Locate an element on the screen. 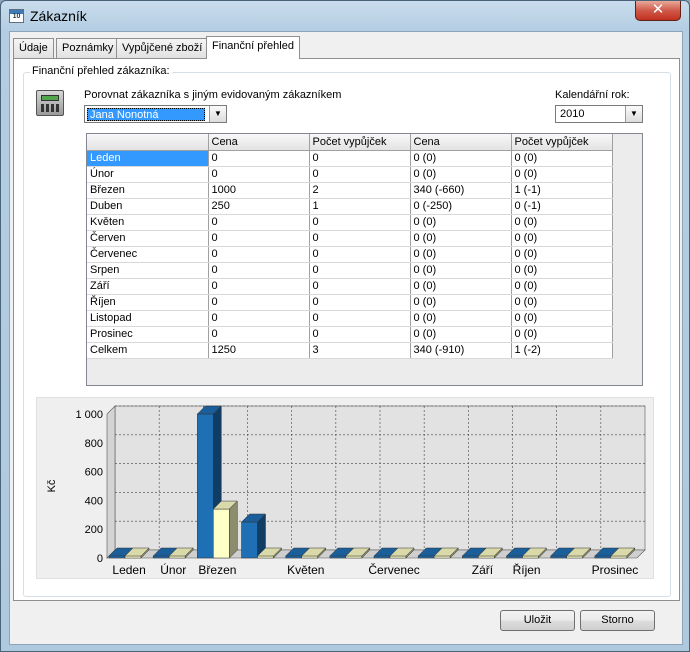 This screenshot has height=652, width=690. table-row: Září 0 0 0 (0) 0 (0) is located at coordinates (350, 286).